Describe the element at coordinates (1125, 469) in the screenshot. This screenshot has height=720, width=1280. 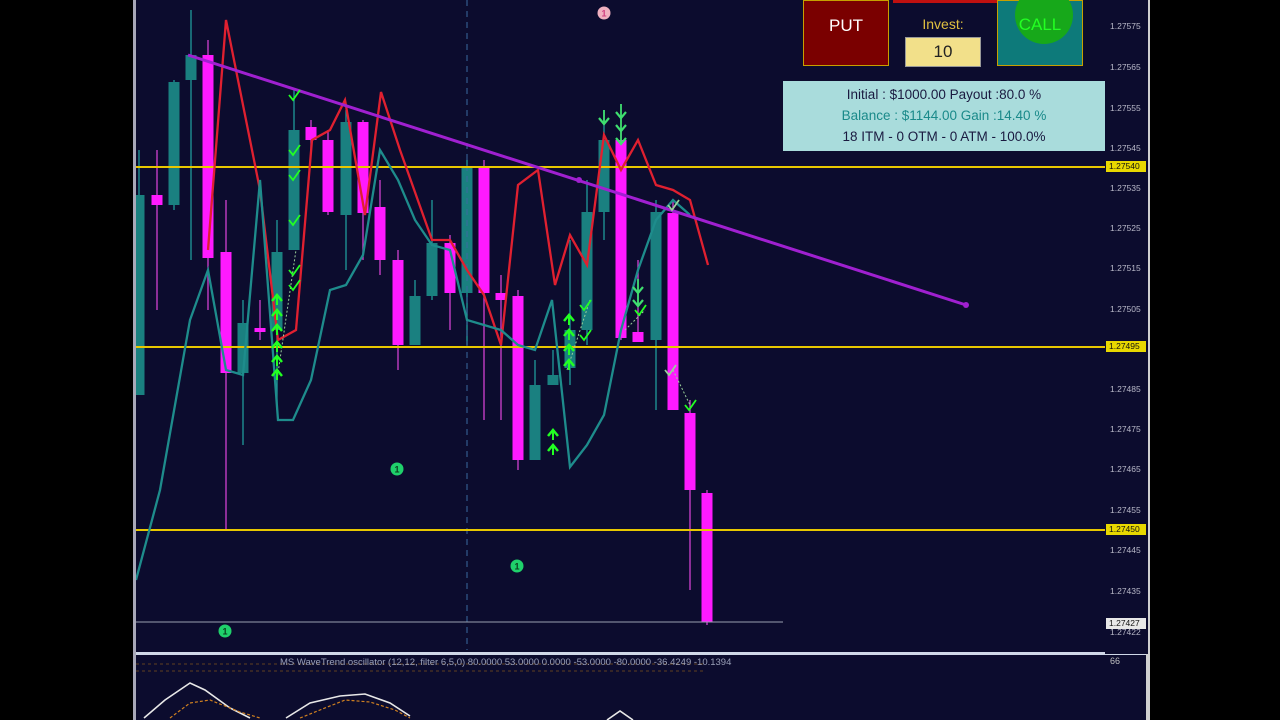
I see `price-tick-label: 1.27465` at that location.